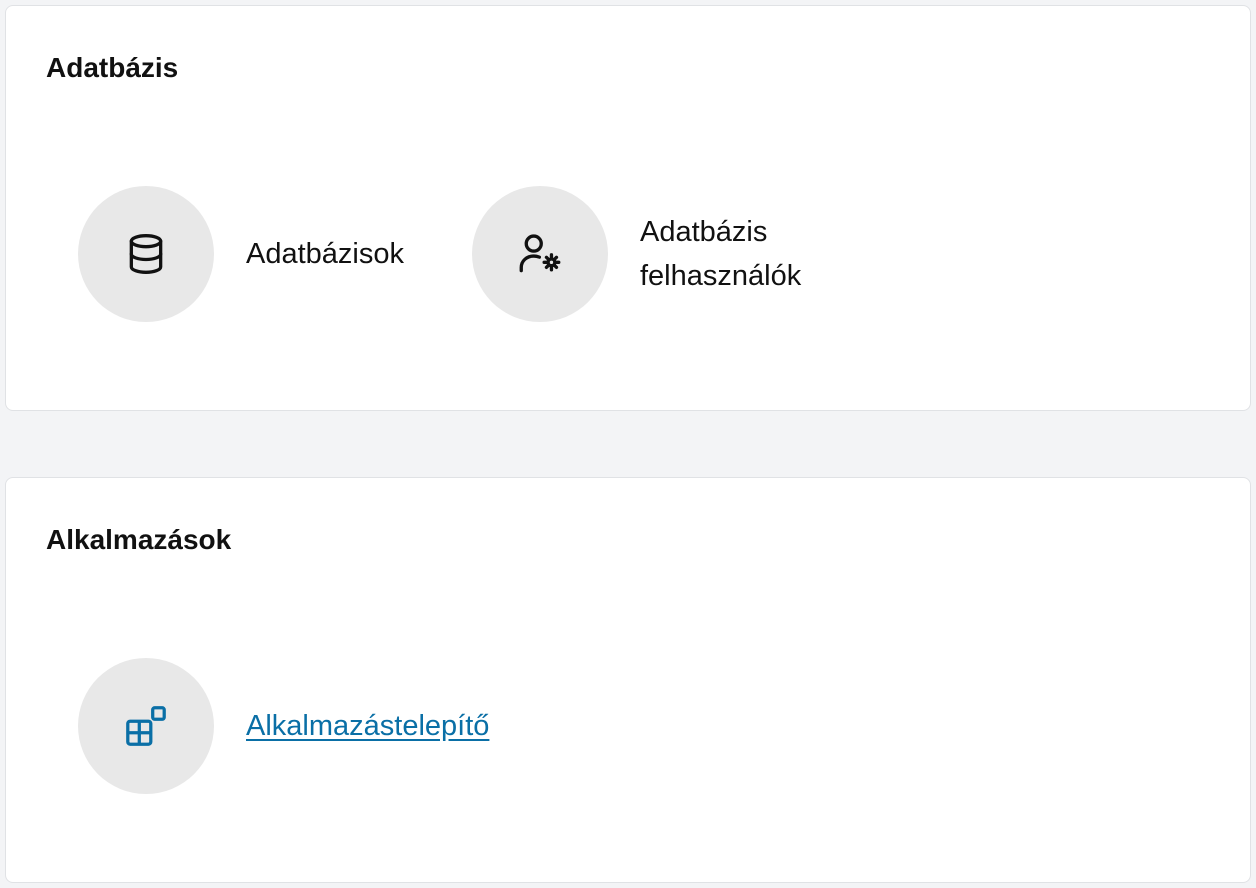  I want to click on database-users-icon-circle, so click(540, 254).